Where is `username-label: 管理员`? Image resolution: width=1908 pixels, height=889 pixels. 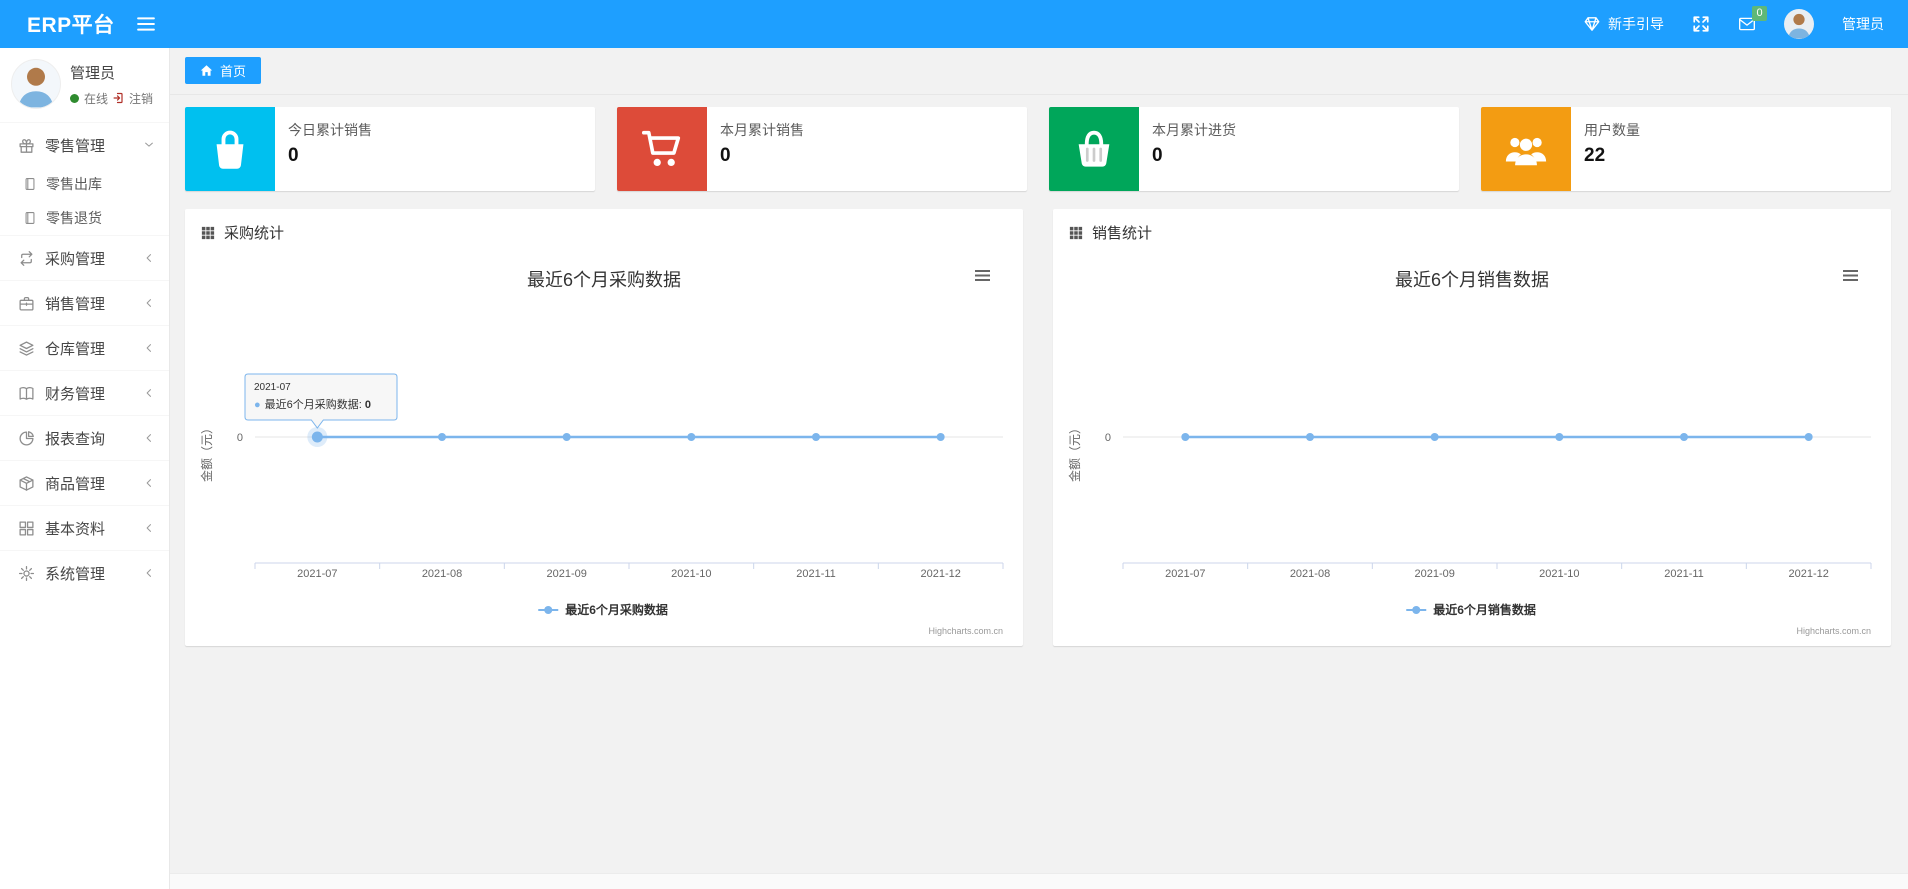
username-label: 管理员 is located at coordinates (1863, 24).